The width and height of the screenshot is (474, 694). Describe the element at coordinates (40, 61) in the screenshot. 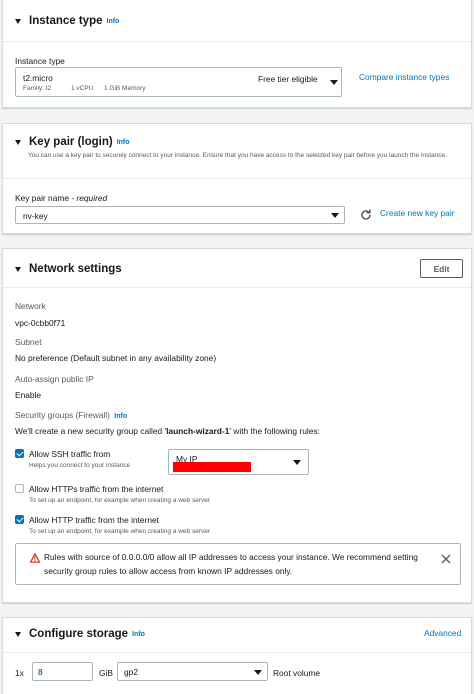

I see `instance-type-field-label: Instance type` at that location.